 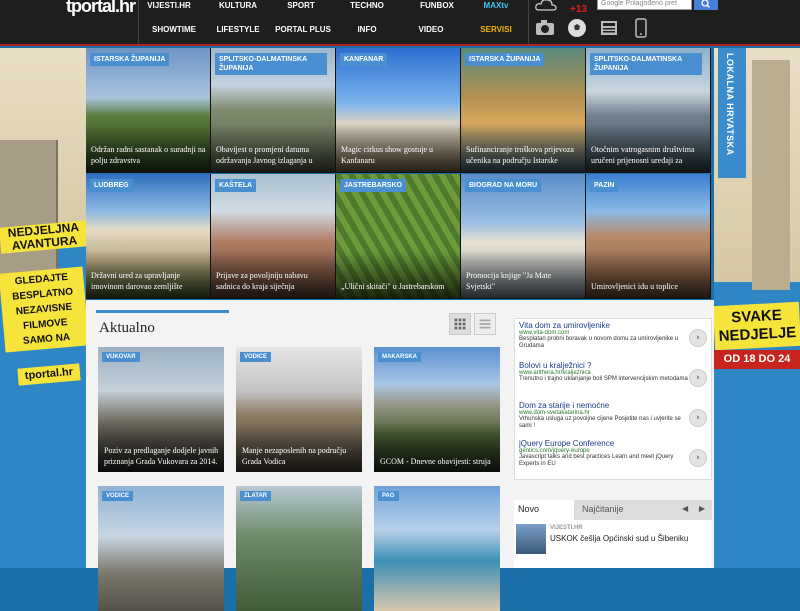 What do you see at coordinates (607, 325) in the screenshot?
I see `ad-title: Vita dom za umirovljenike` at bounding box center [607, 325].